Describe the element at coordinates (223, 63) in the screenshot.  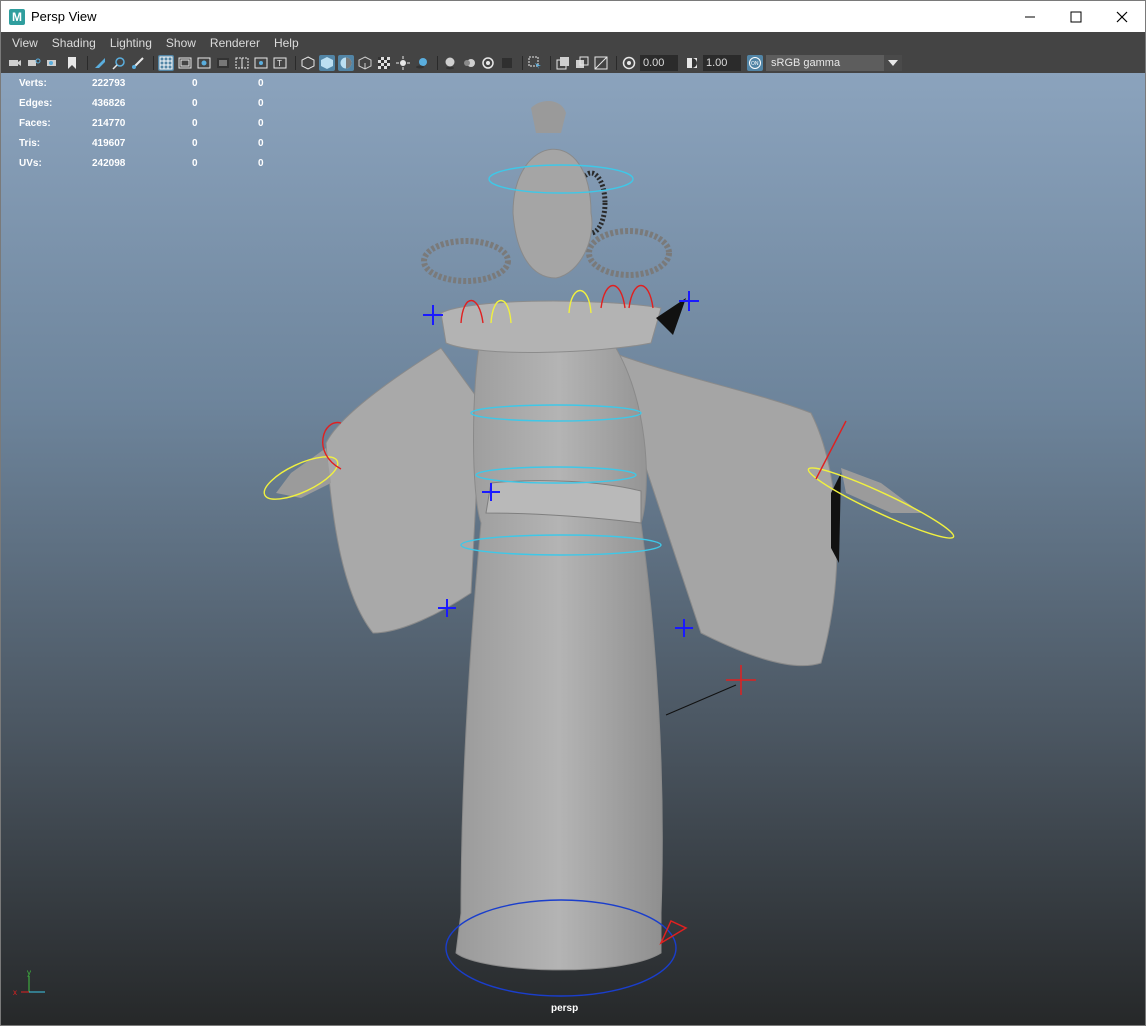
I see `gate-mask-button` at that location.